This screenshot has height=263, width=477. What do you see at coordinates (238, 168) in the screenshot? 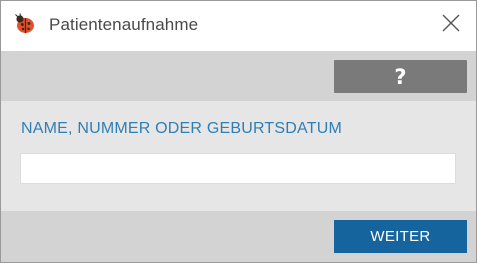
I see `patient-search-input` at bounding box center [238, 168].